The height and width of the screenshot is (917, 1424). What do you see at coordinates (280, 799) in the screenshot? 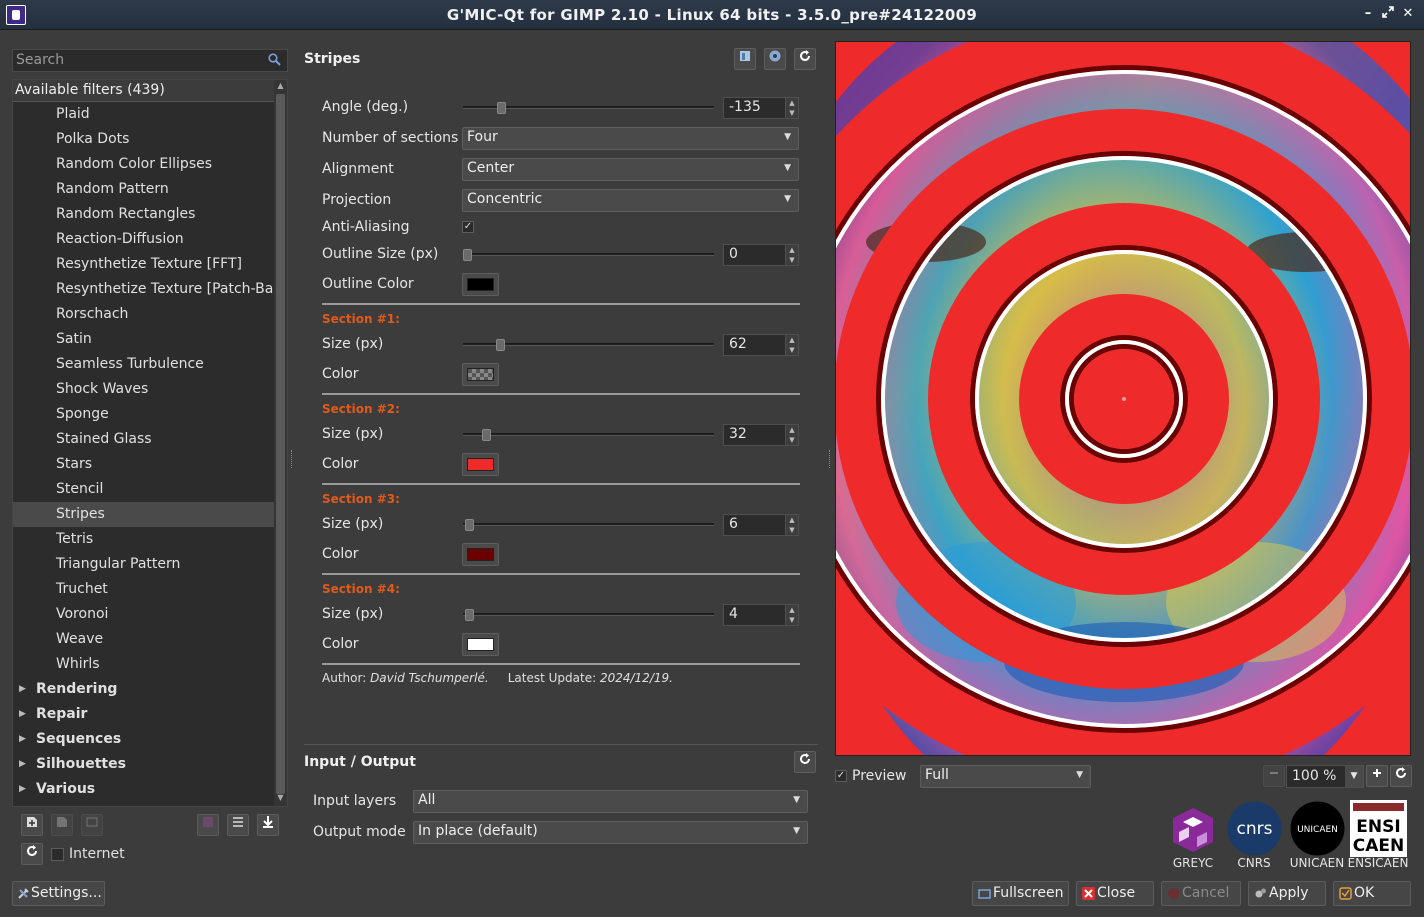
I see `scroll-down-icon: ▼` at bounding box center [280, 799].